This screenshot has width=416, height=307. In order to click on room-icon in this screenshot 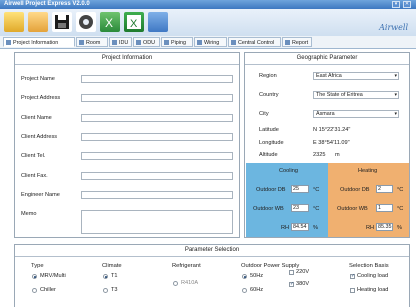, I will do `click(81, 42)`.